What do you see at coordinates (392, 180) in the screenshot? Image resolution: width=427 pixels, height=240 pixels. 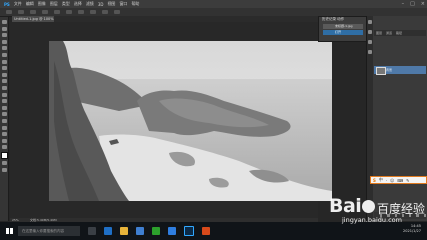 I see `emoji-icon: ☺` at bounding box center [392, 180].